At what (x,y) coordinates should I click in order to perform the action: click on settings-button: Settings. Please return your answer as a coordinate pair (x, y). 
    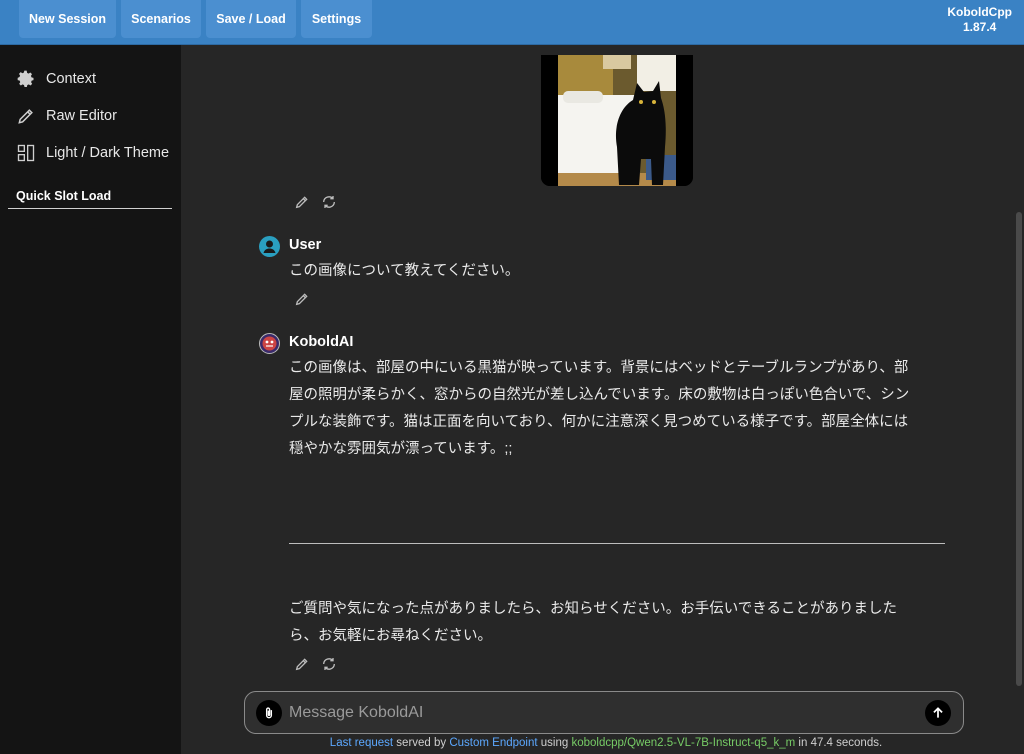
    Looking at the image, I should click on (336, 19).